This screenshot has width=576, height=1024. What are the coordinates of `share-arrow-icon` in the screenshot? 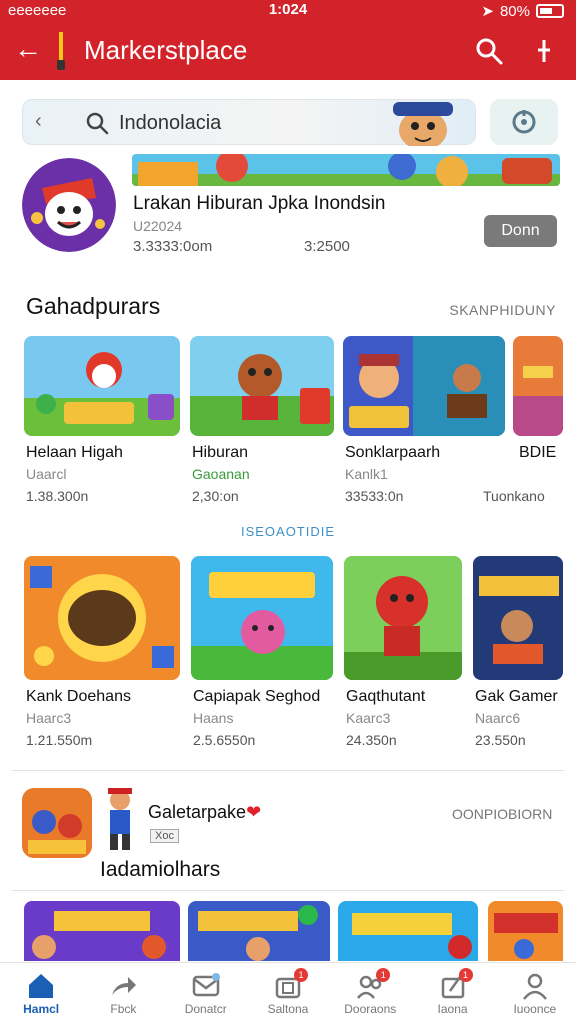 It's located at (124, 986).